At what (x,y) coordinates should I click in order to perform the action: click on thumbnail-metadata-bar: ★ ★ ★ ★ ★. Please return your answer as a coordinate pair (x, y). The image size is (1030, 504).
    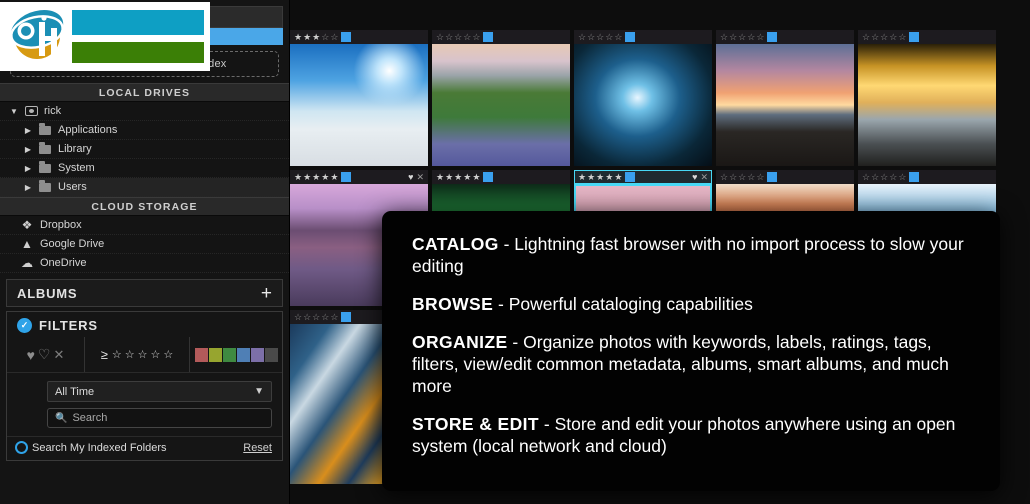
    Looking at the image, I should click on (501, 177).